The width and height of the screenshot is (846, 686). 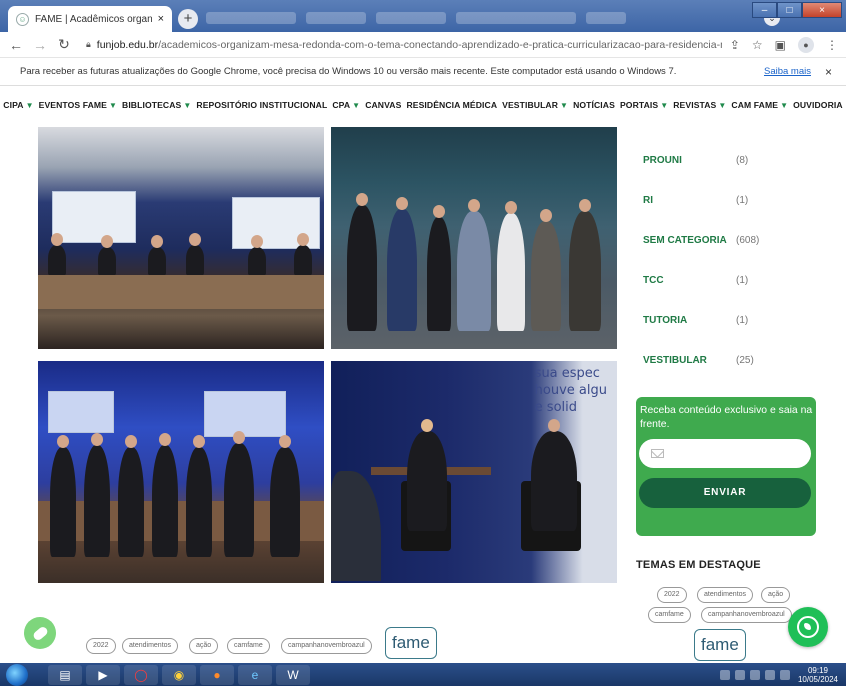 I want to click on lock-icon: 🔒︎, so click(x=88, y=44).